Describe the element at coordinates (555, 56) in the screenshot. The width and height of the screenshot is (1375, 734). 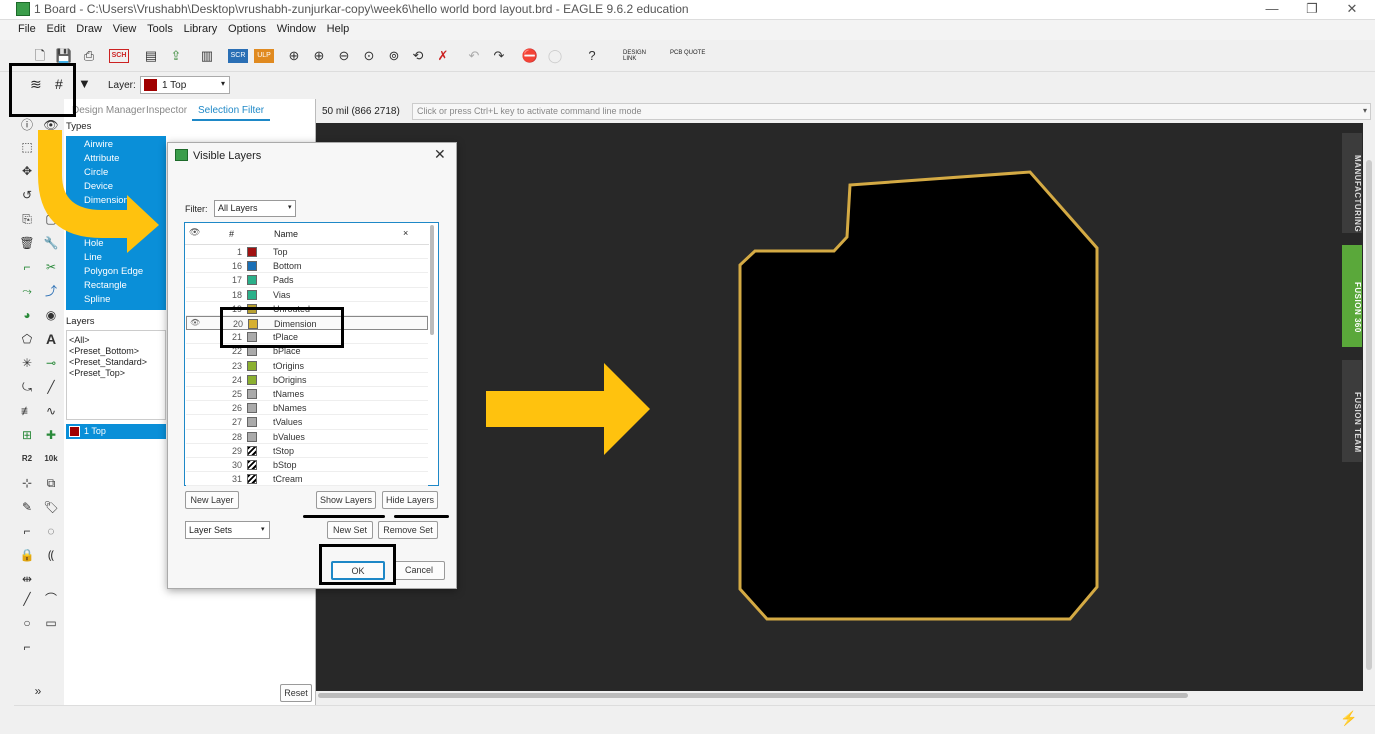
I see `go-icon: ◯` at that location.